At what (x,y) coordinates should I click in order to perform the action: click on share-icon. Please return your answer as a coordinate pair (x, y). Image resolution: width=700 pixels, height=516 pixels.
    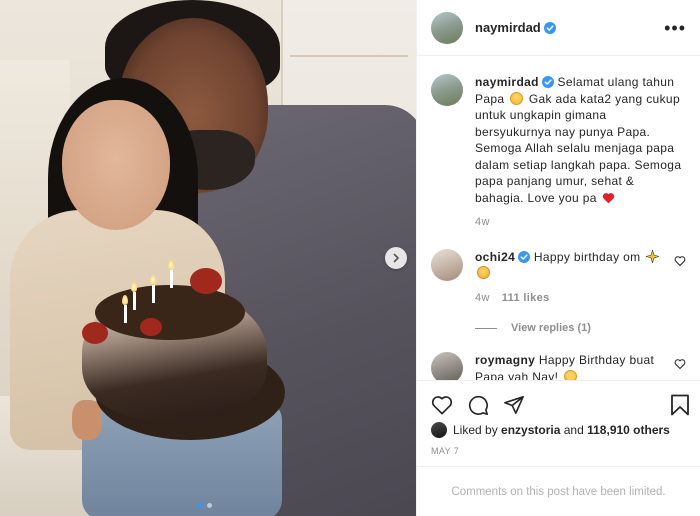
    Looking at the image, I should click on (514, 404).